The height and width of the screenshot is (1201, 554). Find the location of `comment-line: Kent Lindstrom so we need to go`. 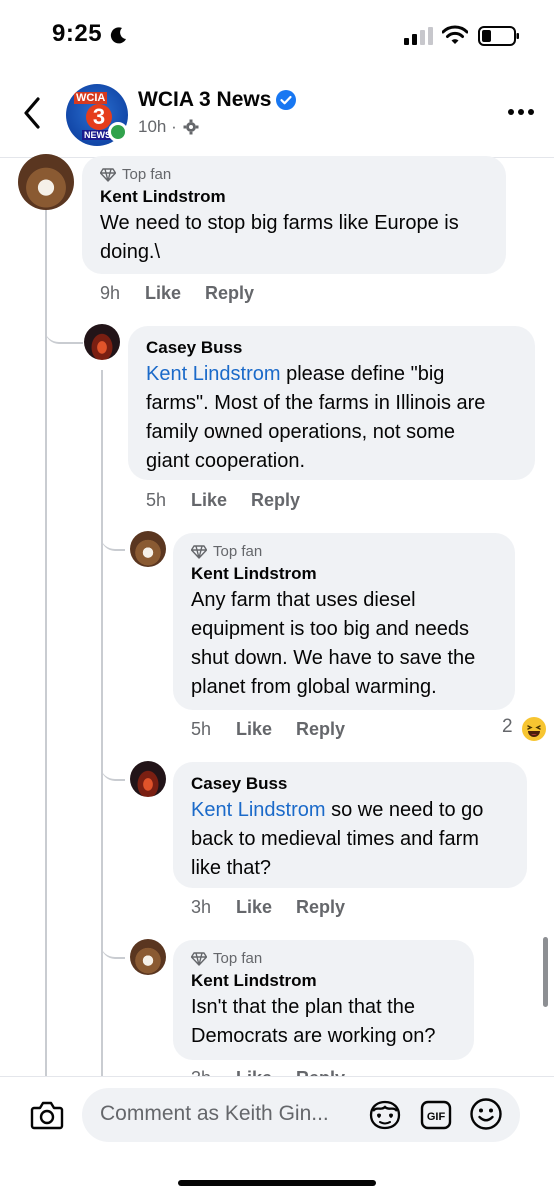

comment-line: Kent Lindstrom so we need to go is located at coordinates (350, 810).